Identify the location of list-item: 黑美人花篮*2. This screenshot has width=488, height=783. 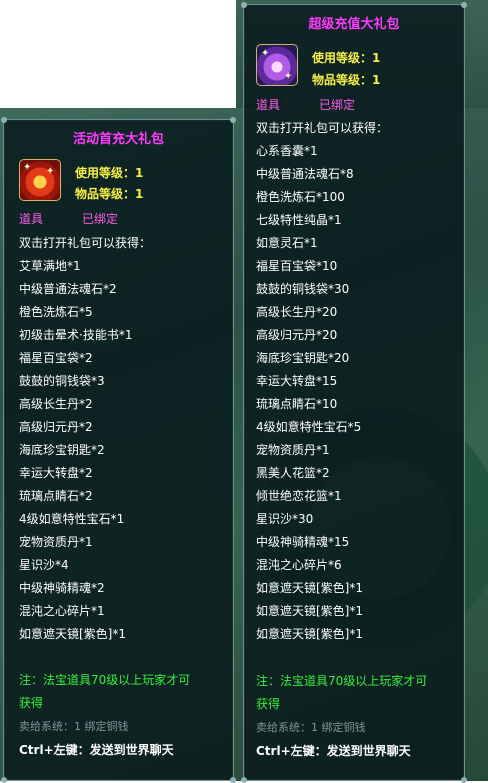
(293, 473).